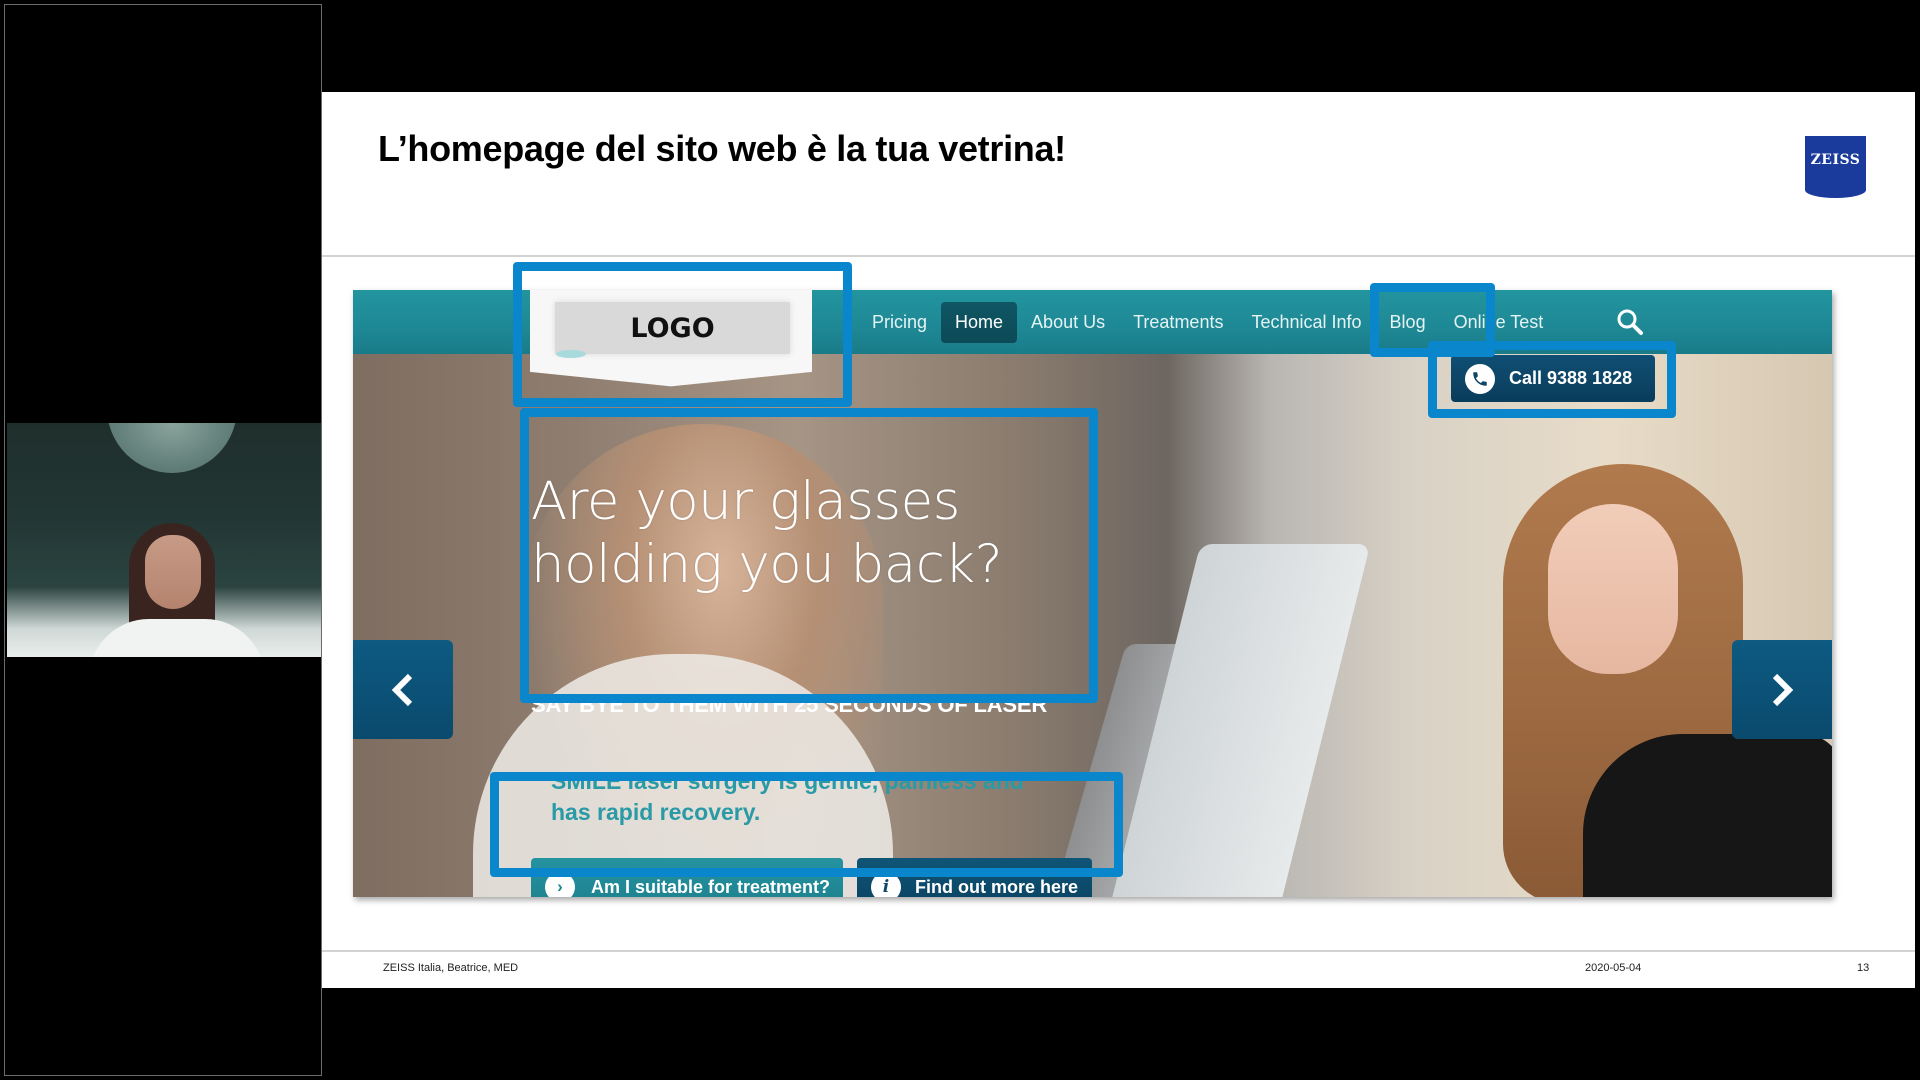  Describe the element at coordinates (571, 354) in the screenshot. I see `logo-drop-decoration` at that location.